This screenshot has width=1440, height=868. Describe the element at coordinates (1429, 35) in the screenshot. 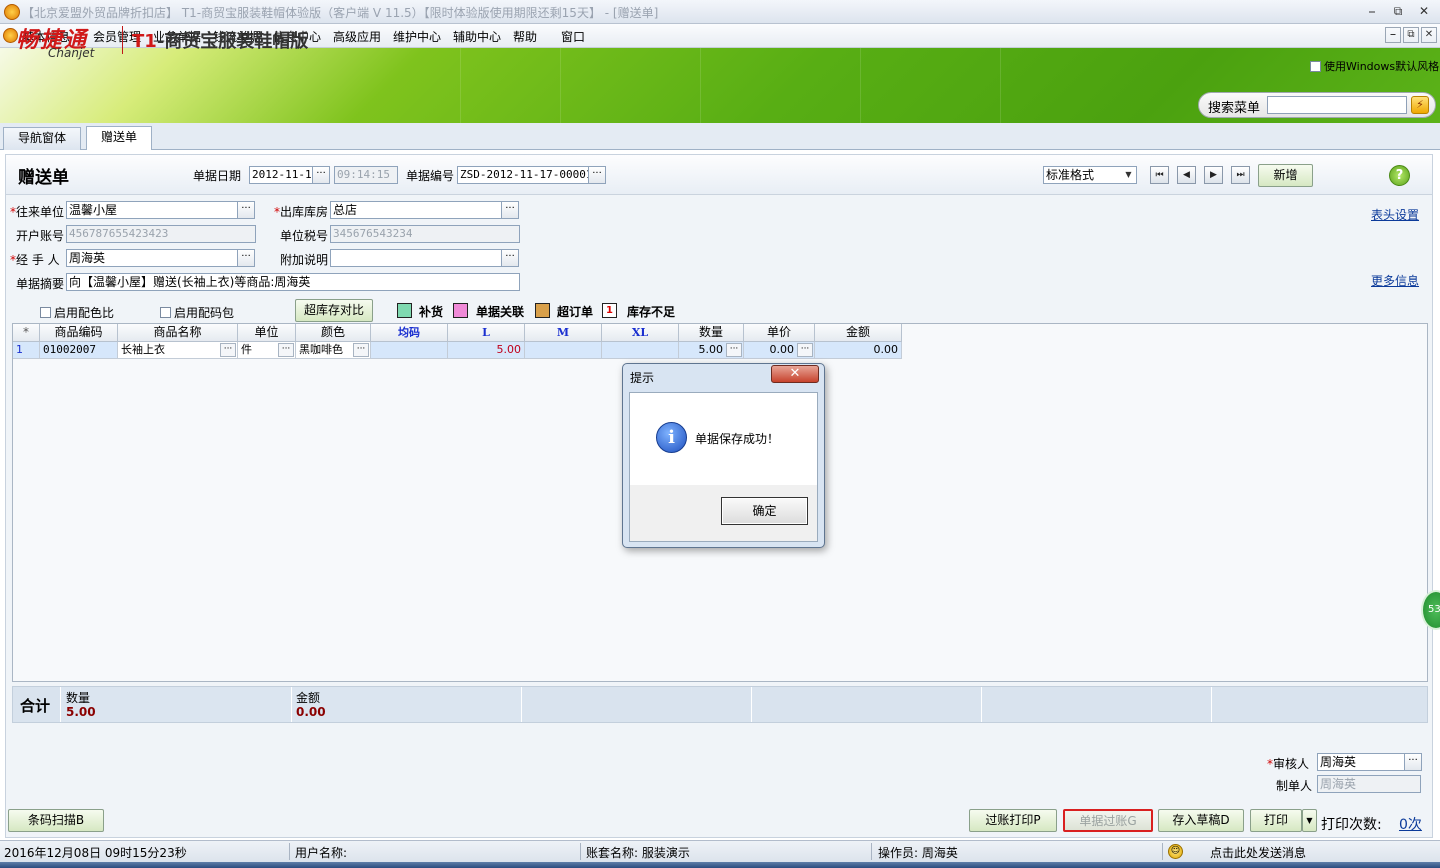

I see `mdi-close-button: ✕` at that location.